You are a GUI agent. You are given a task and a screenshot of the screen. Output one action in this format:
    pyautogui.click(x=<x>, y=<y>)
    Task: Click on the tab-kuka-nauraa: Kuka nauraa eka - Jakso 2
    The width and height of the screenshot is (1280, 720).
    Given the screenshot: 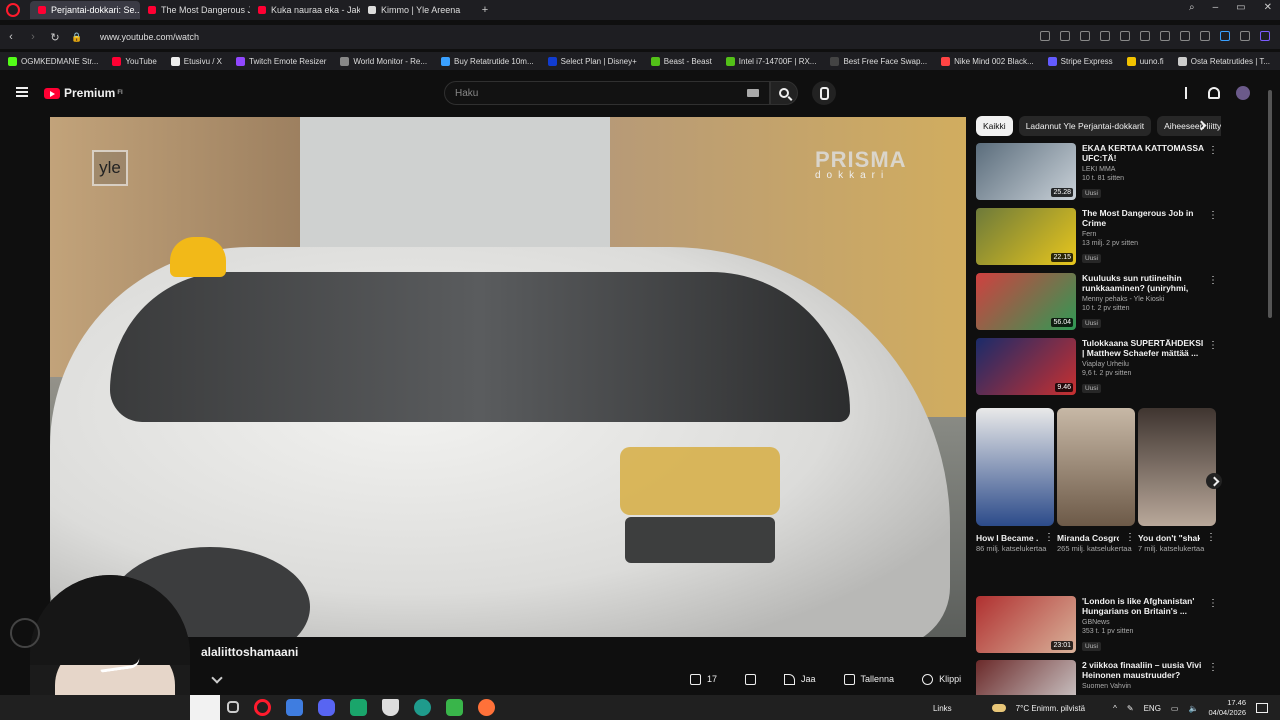 What is the action you would take?
    pyautogui.click(x=305, y=10)
    